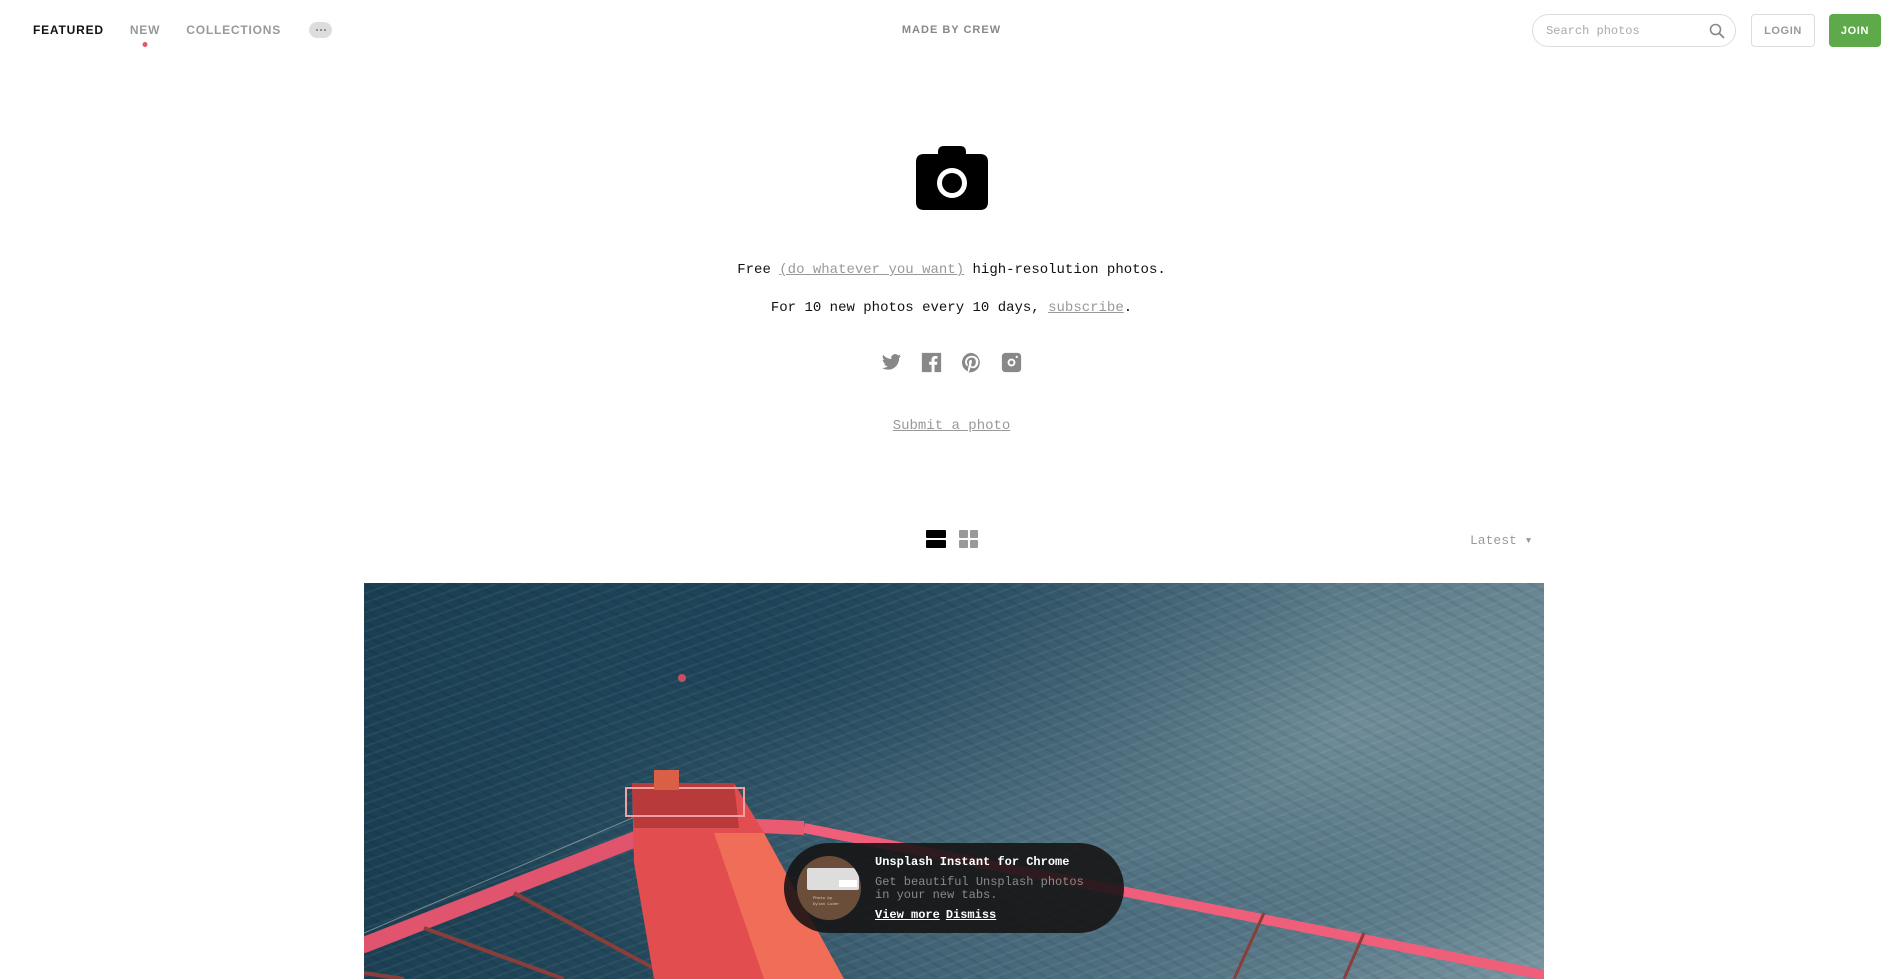 This screenshot has height=979, width=1903. What do you see at coordinates (971, 362) in the screenshot?
I see `pinterest-icon` at bounding box center [971, 362].